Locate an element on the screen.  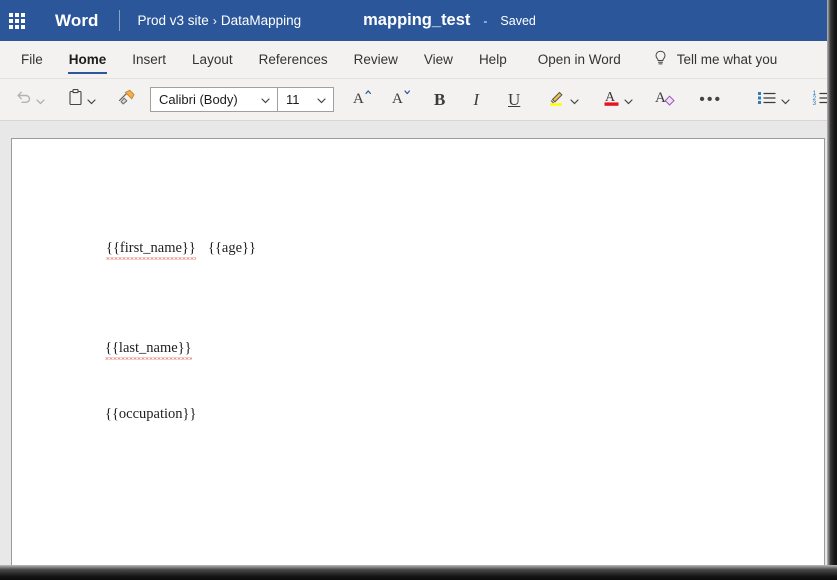
bold-icon: B is located at coordinates (440, 99).